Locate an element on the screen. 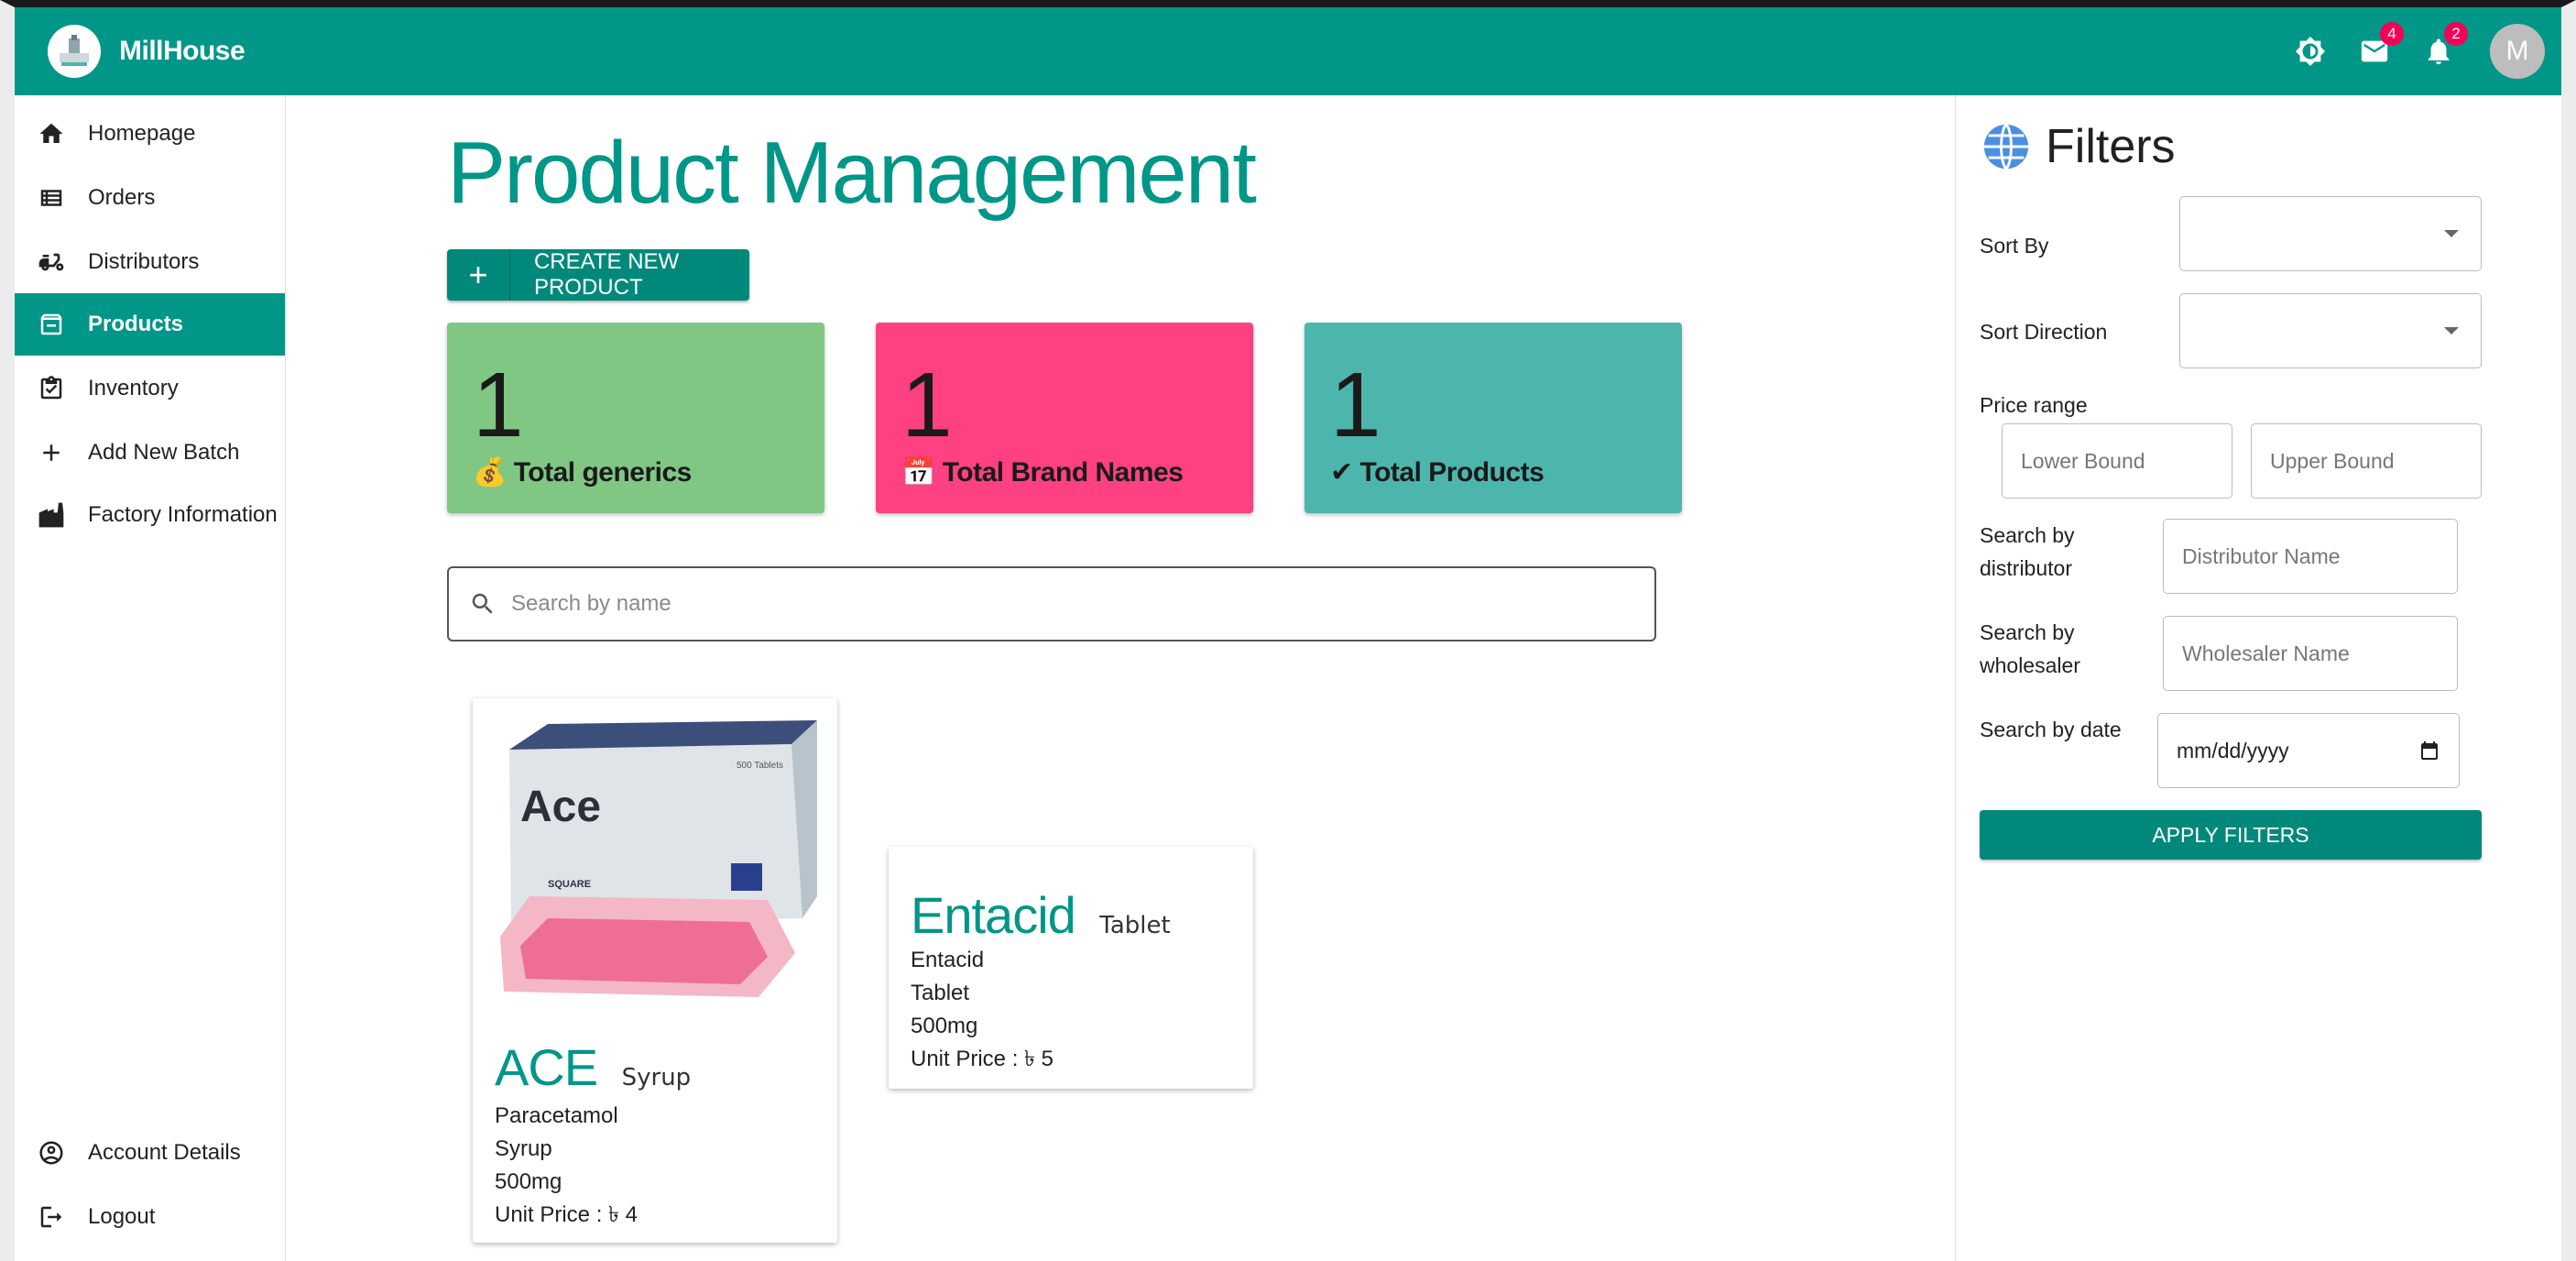 The image size is (2576, 1261). brand-logo is located at coordinates (74, 51).